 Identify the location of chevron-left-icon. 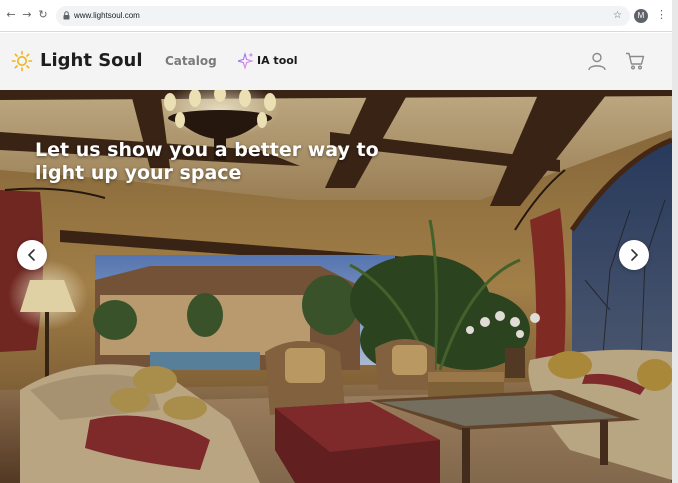
(31, 255).